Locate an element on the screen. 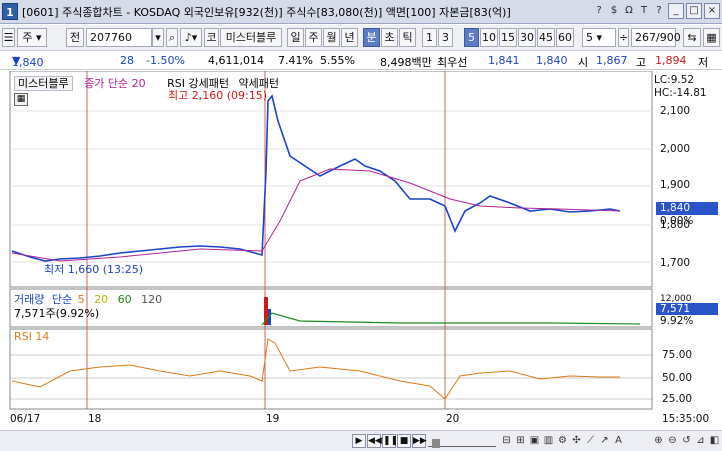 This screenshot has width=722, height=451. period-week-button: 주 is located at coordinates (313, 37).